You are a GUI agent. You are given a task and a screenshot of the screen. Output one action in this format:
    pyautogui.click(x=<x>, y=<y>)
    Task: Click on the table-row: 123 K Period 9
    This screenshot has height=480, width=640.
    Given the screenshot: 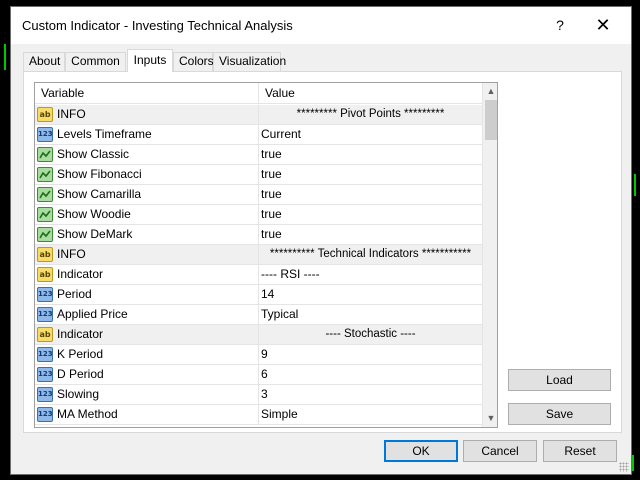 What is the action you would take?
    pyautogui.click(x=258, y=355)
    